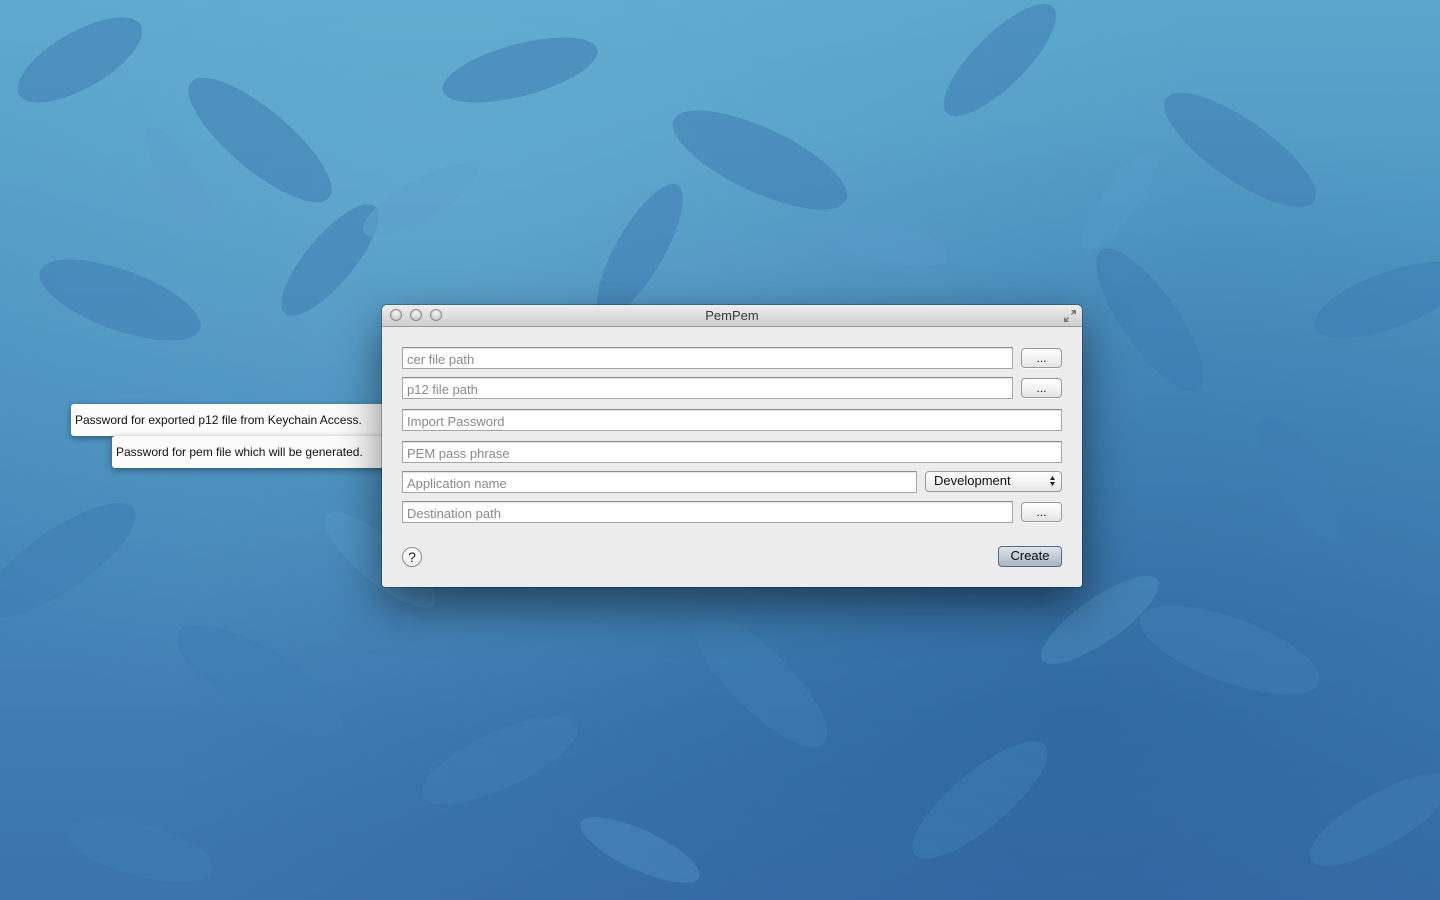 The width and height of the screenshot is (1440, 900). What do you see at coordinates (732, 452) in the screenshot?
I see `pem-pass-phrase-field` at bounding box center [732, 452].